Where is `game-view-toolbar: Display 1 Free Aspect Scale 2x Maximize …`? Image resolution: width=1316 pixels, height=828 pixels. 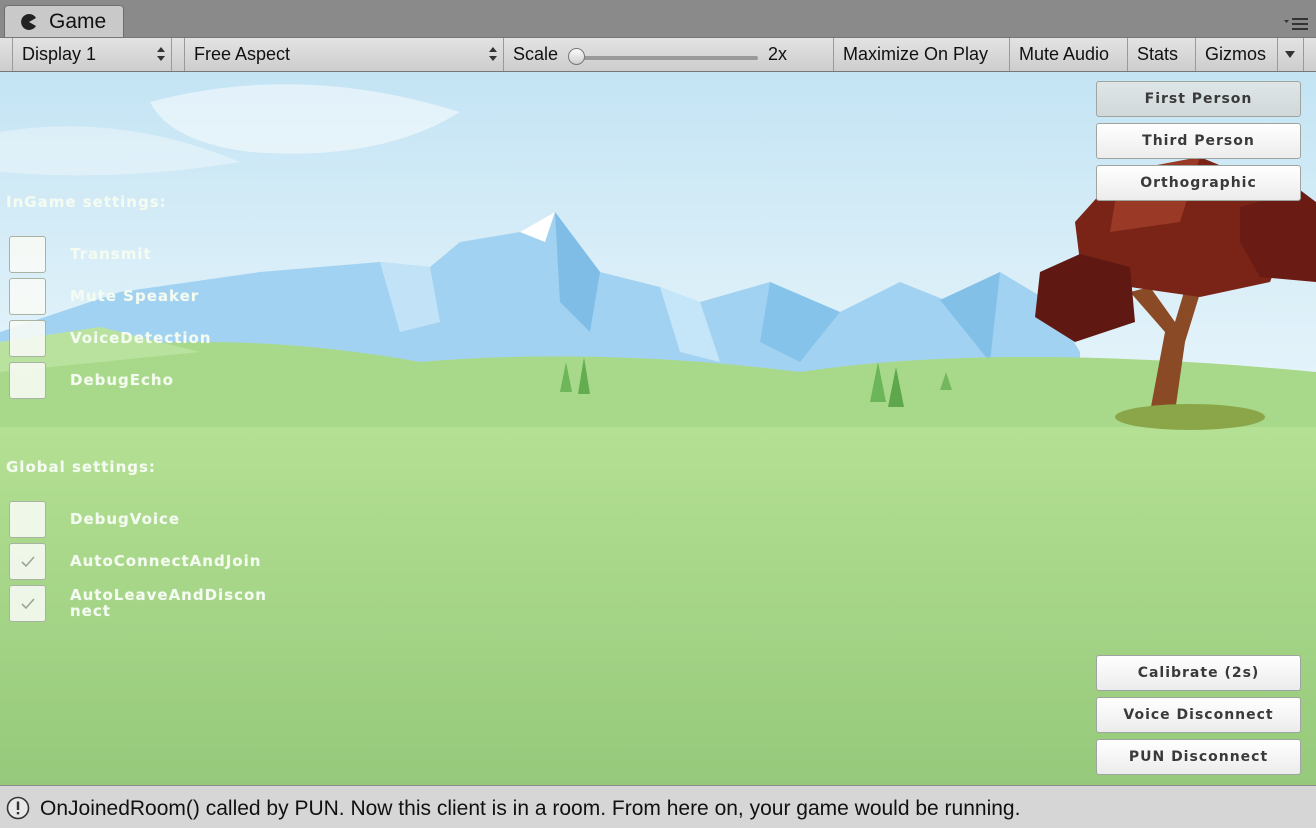 game-view-toolbar: Display 1 Free Aspect Scale 2x Maximize … is located at coordinates (658, 54).